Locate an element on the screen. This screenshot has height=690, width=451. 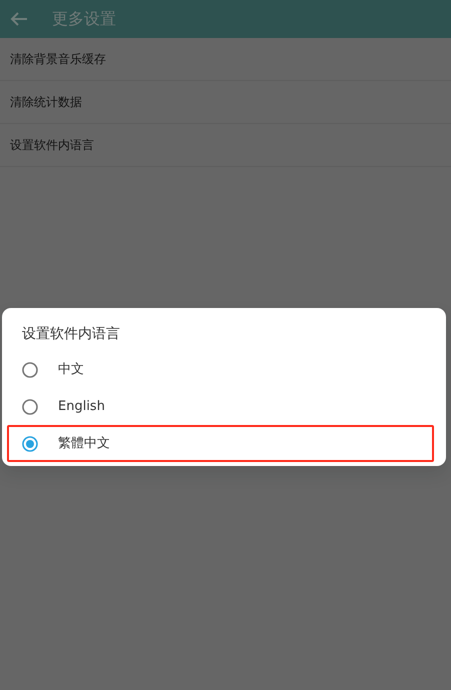
highlighted-language-option: 繁體中文 is located at coordinates (220, 443).